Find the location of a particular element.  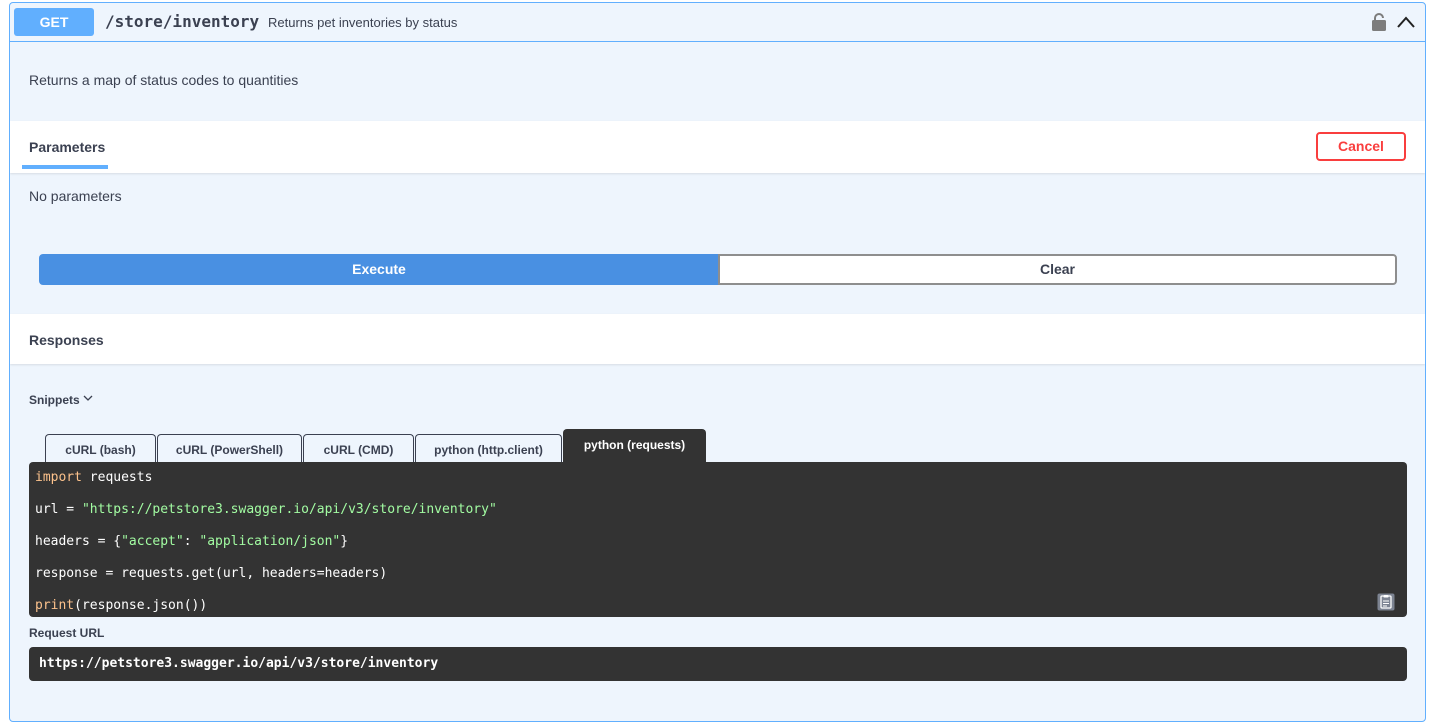

chevron-down-icon is located at coordinates (88, 398).